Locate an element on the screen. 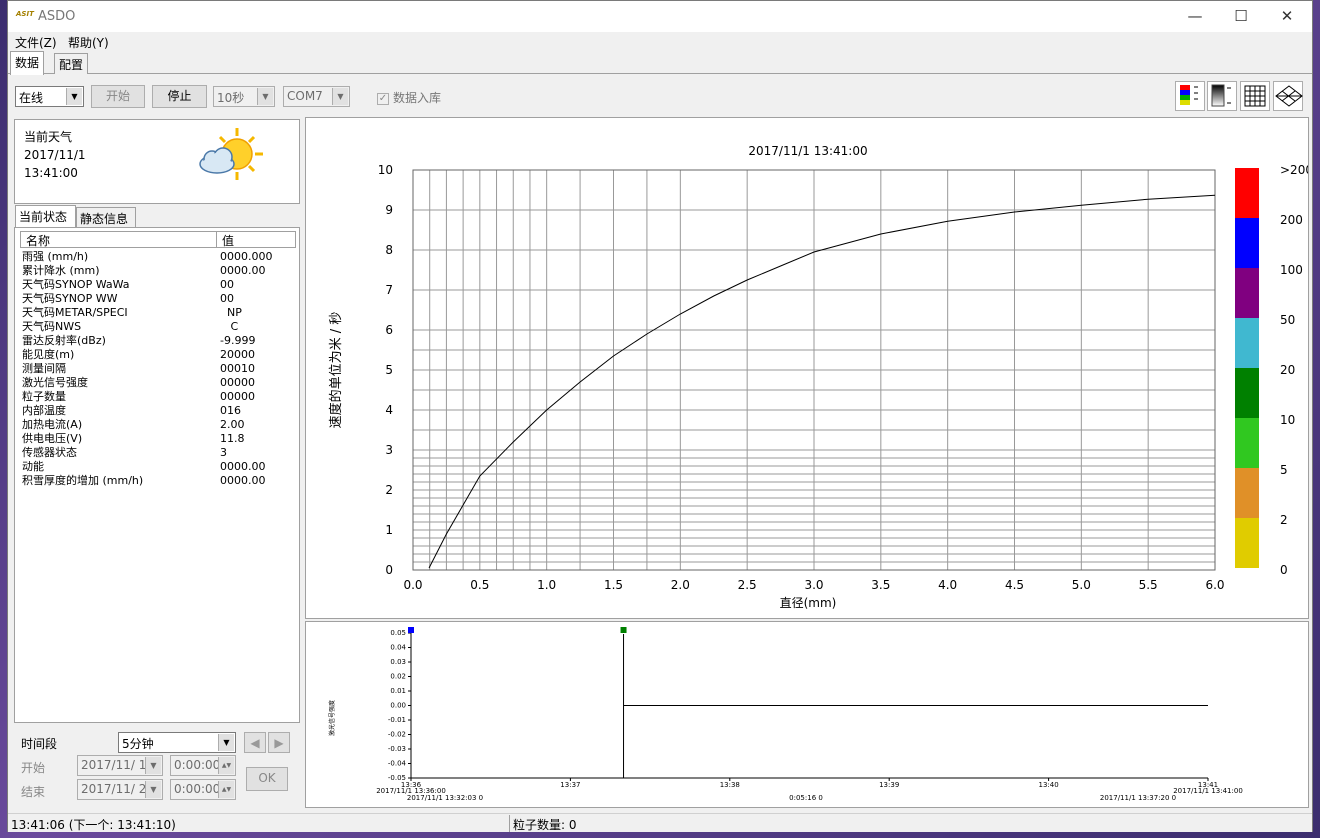  row-name: 天气码NWS is located at coordinates (52, 326).